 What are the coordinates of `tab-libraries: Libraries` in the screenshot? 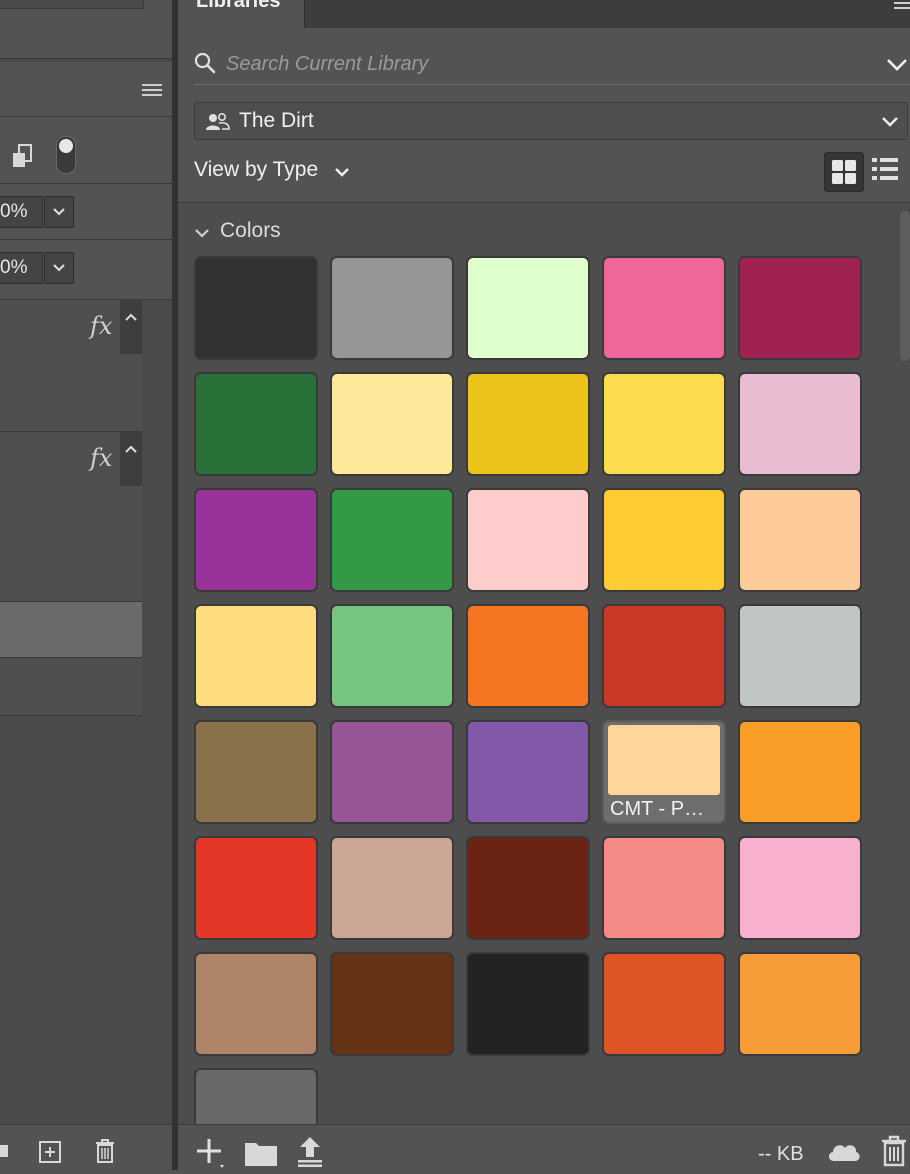 It's located at (241, 14).